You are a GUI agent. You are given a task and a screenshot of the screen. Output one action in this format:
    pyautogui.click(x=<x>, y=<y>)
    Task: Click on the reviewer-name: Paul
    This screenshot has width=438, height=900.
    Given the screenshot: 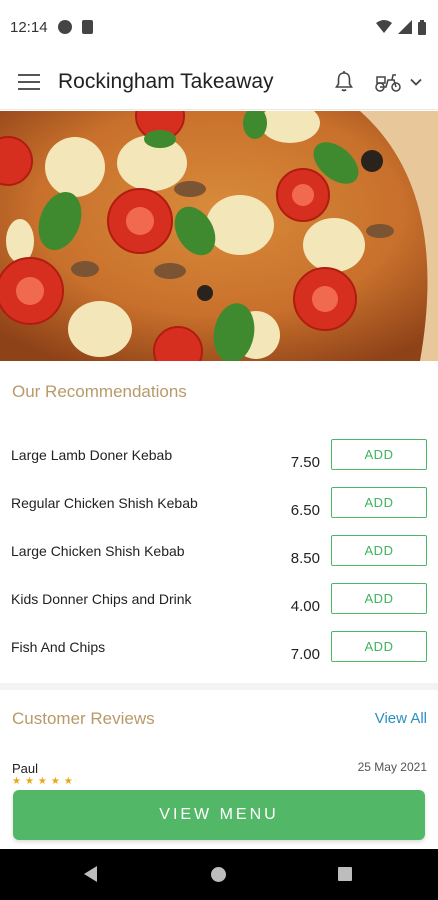 What is the action you would take?
    pyautogui.click(x=25, y=768)
    